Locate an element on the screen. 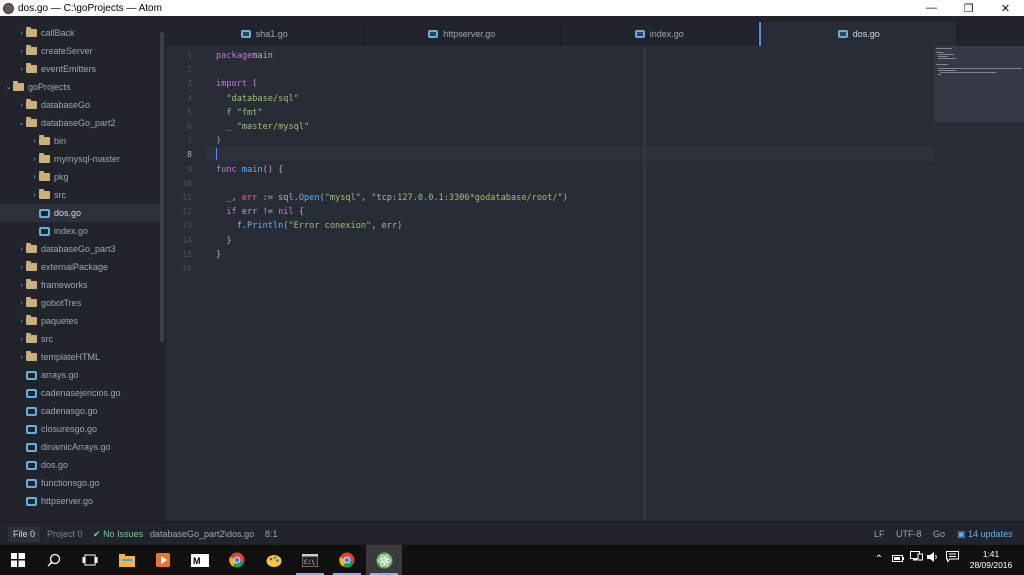  code-token: f is located at coordinates (226, 112).